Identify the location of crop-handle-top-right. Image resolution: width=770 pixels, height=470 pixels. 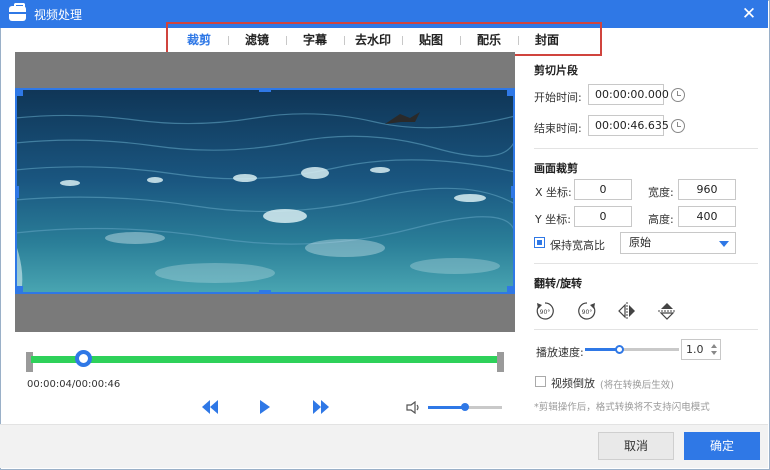
(511, 92).